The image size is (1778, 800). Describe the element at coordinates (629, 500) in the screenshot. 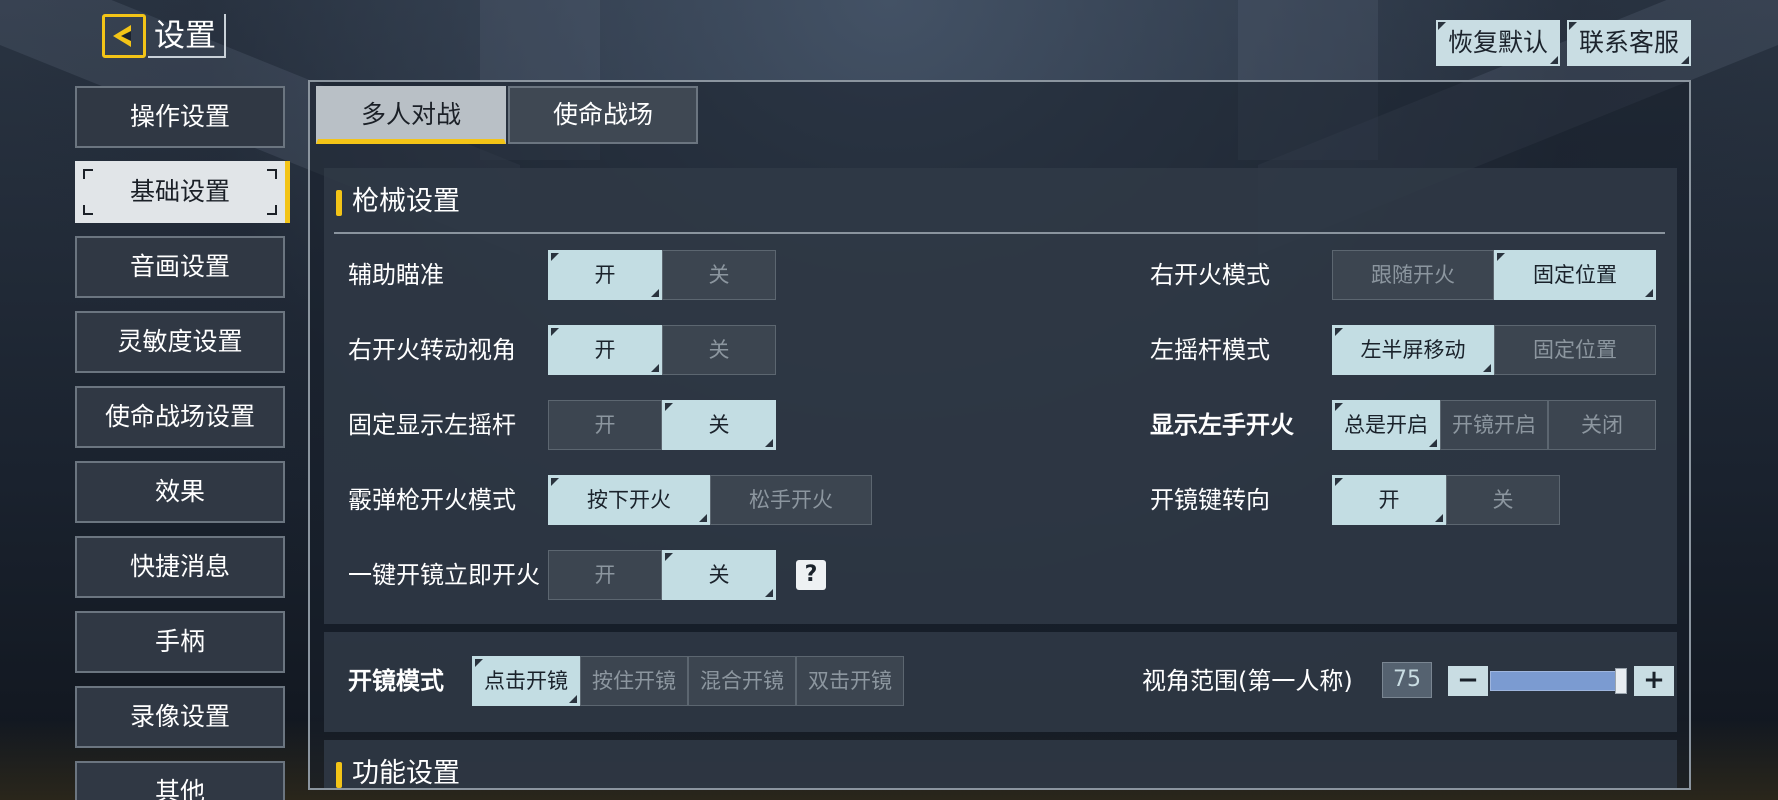

I see `option-press-fire: 按下开火` at that location.